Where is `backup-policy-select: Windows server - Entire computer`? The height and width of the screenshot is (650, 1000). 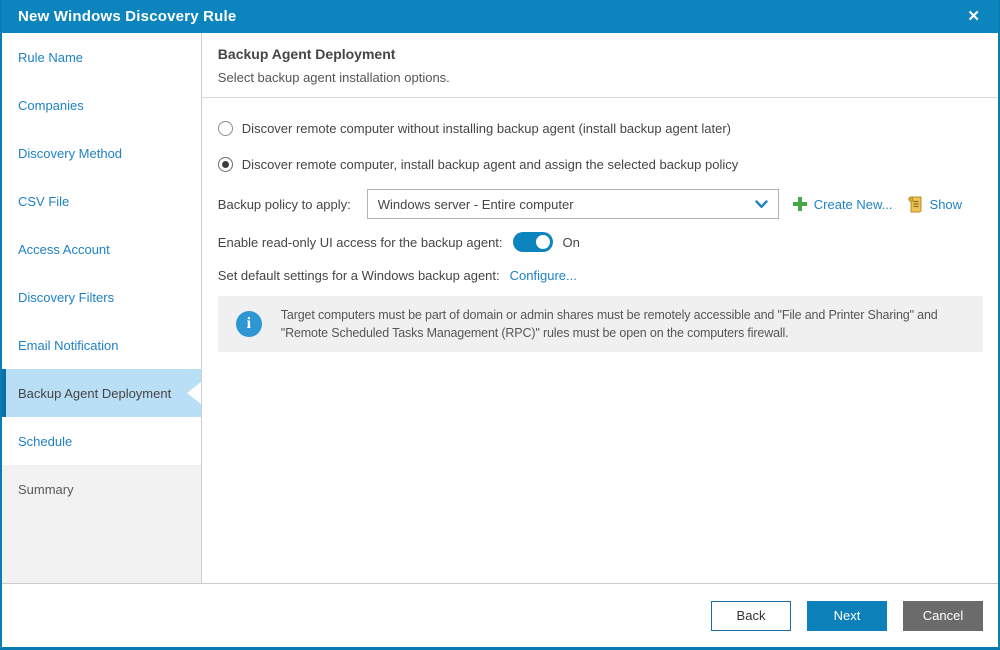
backup-policy-select: Windows server - Entire computer is located at coordinates (572, 204).